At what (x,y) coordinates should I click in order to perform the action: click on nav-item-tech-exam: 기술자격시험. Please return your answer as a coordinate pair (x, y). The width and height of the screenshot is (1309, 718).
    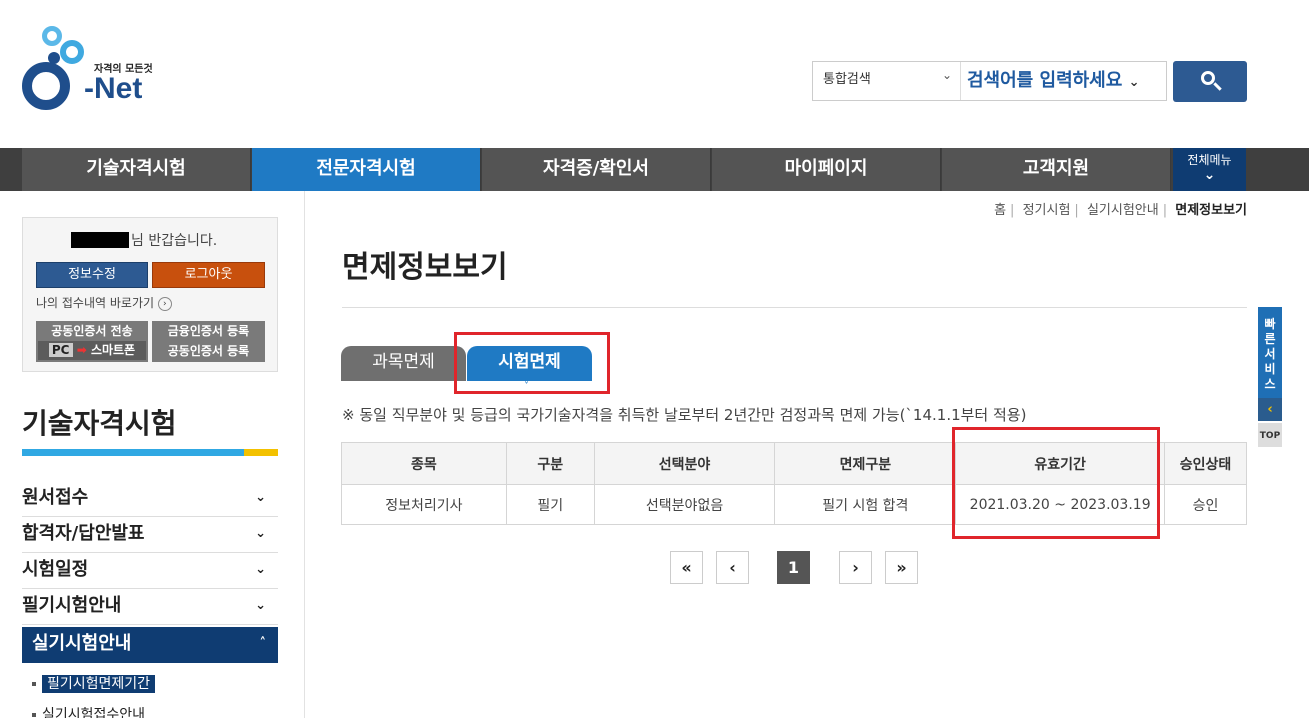
    Looking at the image, I should click on (136, 169).